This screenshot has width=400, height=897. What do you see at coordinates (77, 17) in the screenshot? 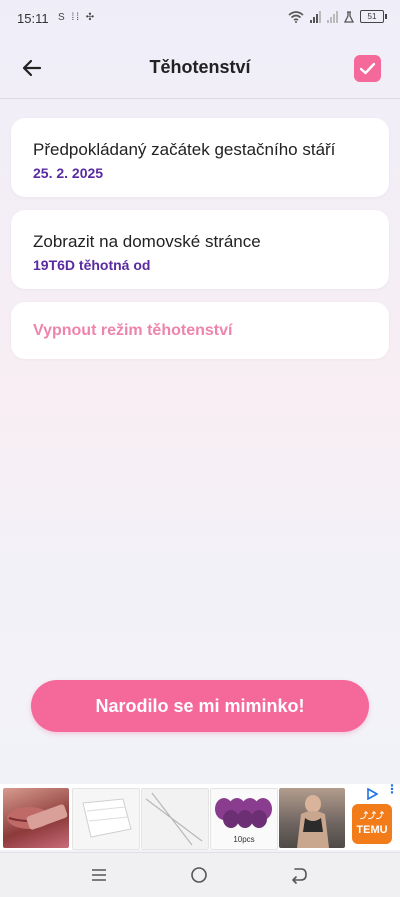
I see `notification-icons: S ⁞⁞ ✣` at bounding box center [77, 17].